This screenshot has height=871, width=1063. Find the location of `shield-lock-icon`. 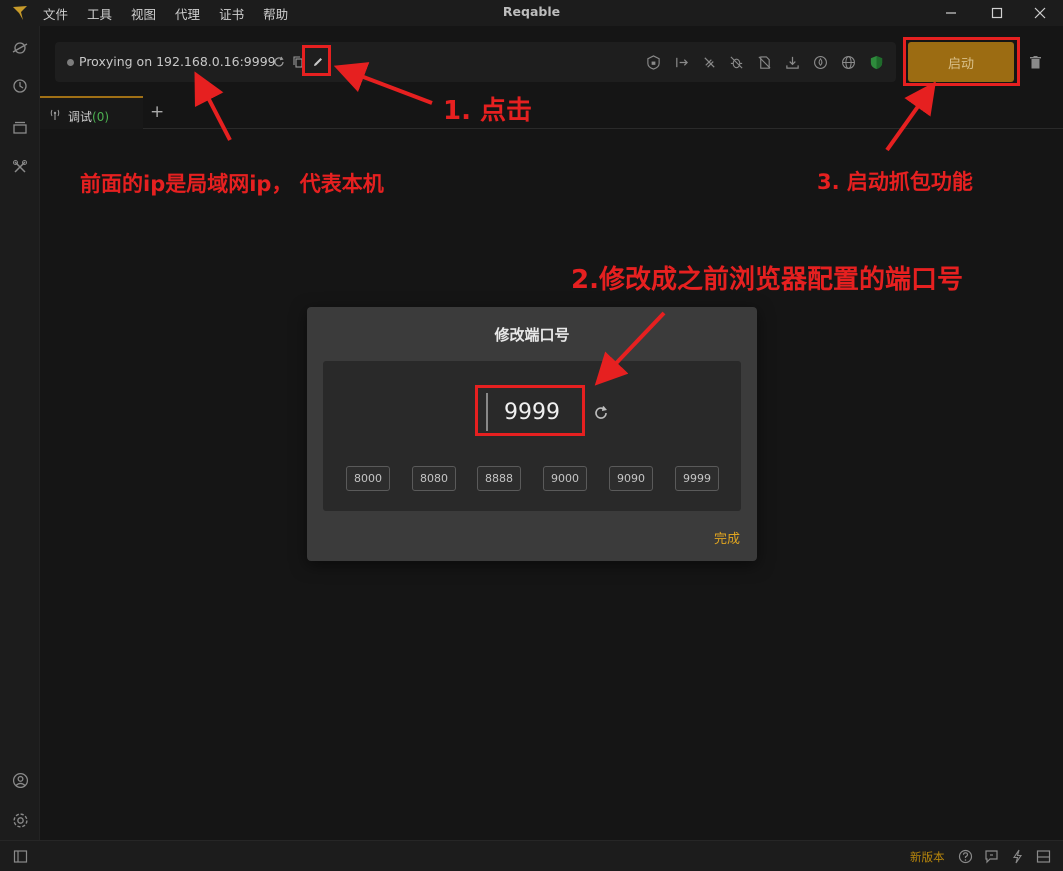

shield-lock-icon is located at coordinates (653, 62).